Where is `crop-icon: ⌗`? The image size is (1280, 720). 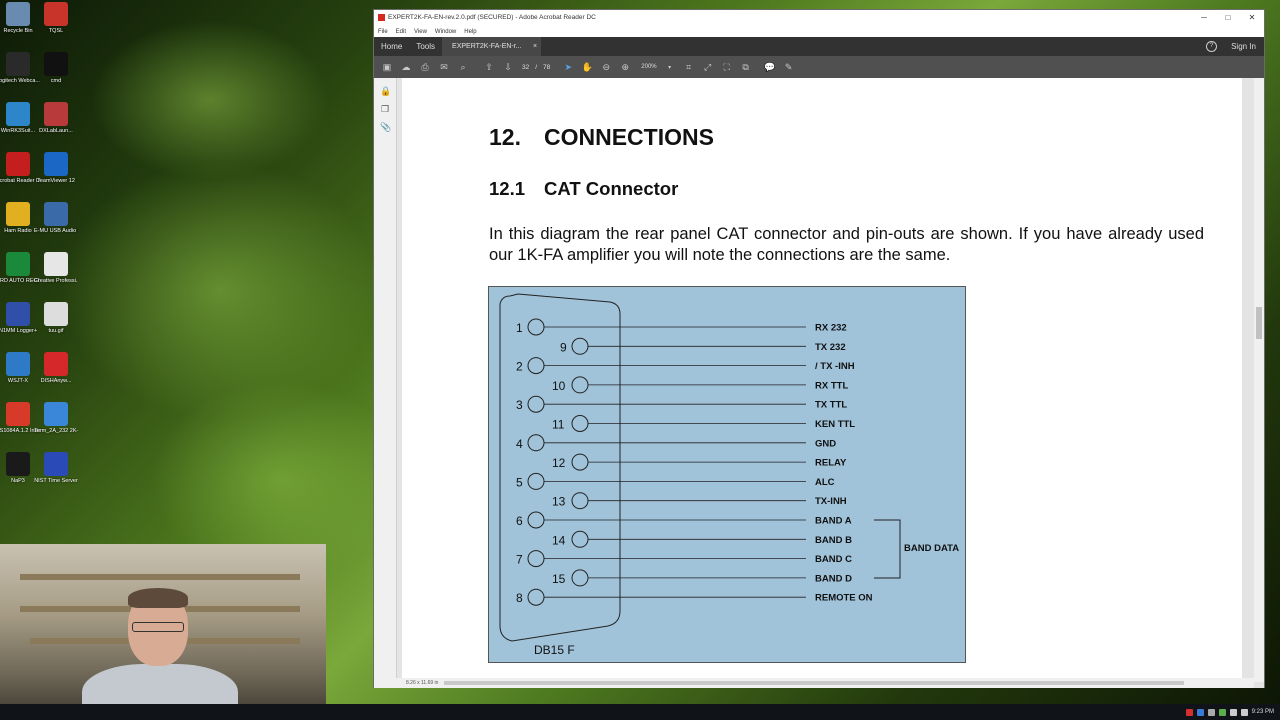
crop-icon: ⌗ is located at coordinates (689, 67).